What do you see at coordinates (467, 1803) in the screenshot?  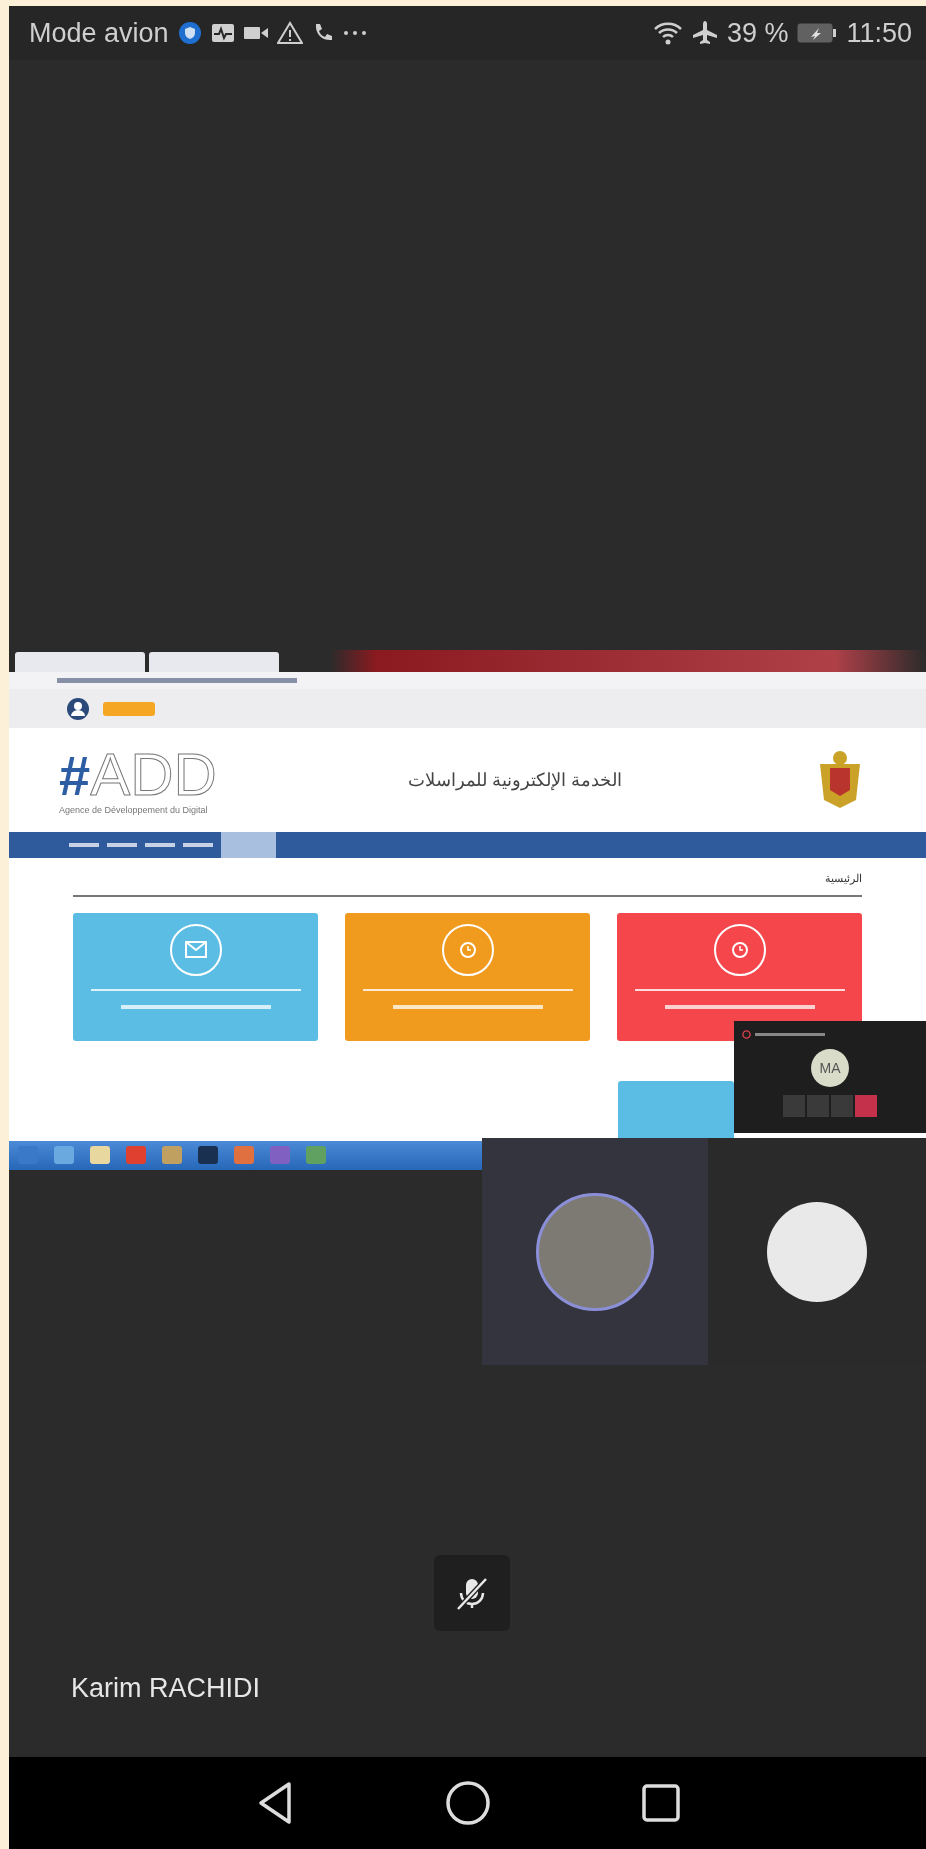 I see `home-button` at bounding box center [467, 1803].